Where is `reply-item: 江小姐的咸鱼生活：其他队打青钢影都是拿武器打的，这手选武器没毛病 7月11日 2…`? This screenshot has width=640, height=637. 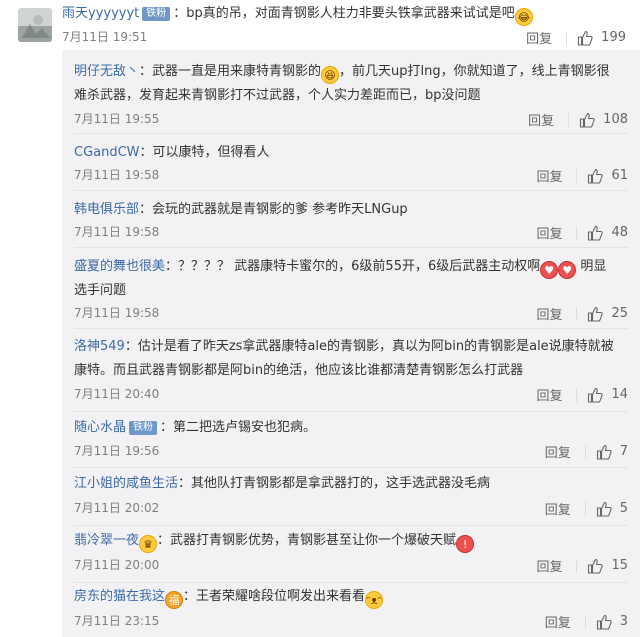
reply-item: 江小姐的咸鱼生活：其他队打青钢影都是拿武器打的，这手选武器没毛病 7月11日 2… is located at coordinates (351, 496).